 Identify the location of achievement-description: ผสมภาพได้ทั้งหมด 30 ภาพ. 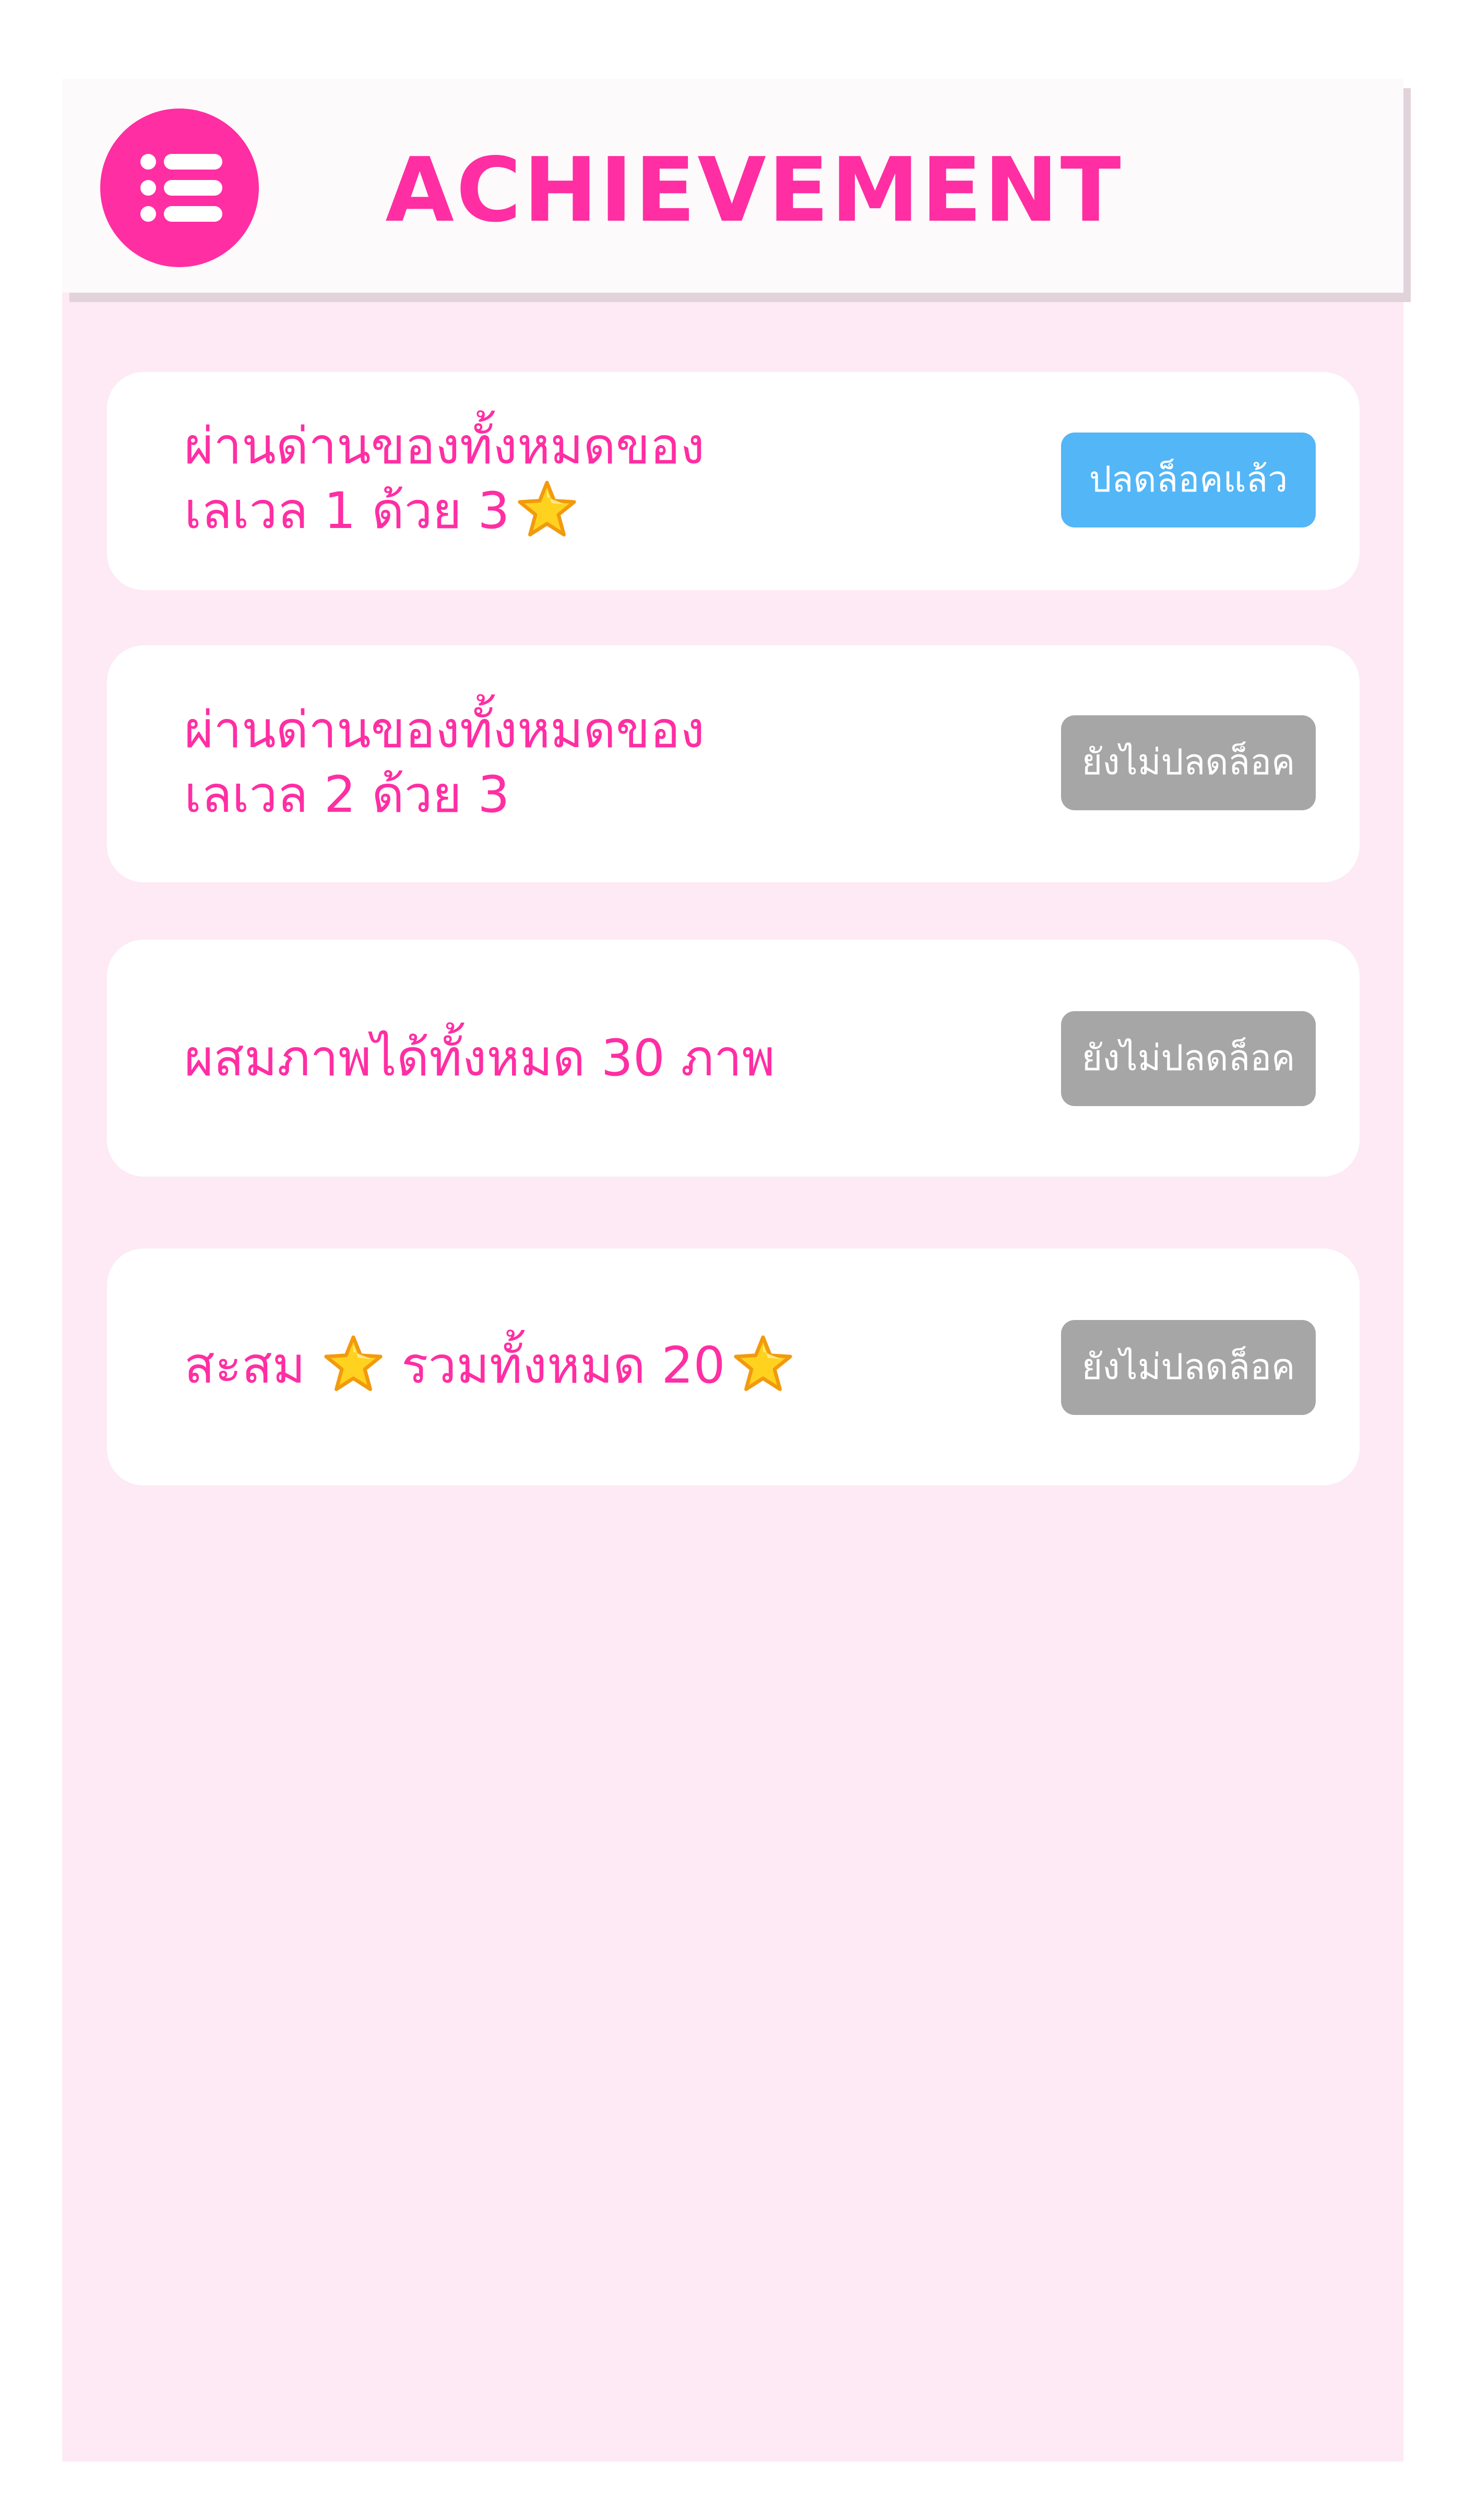
(479, 1058).